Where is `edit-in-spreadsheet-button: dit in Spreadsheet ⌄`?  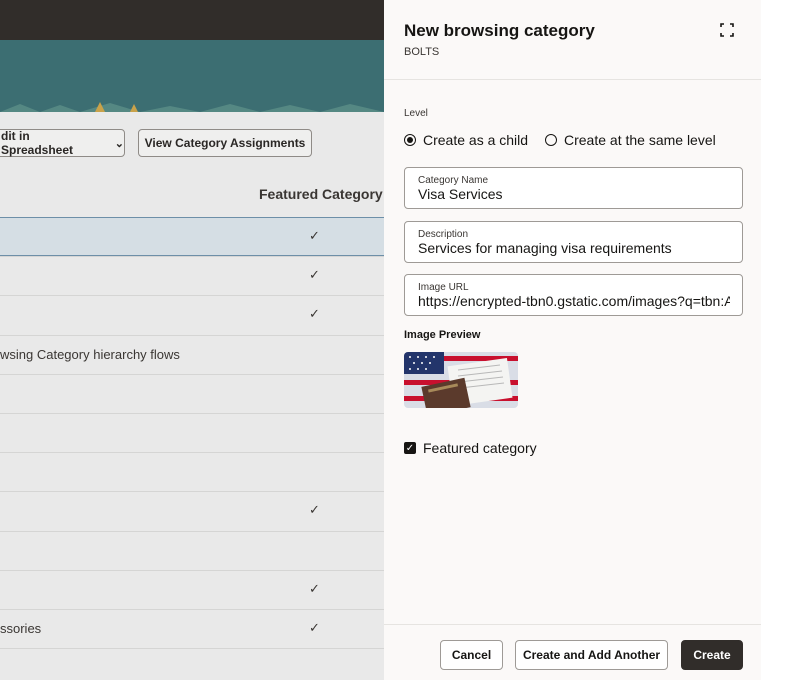
edit-in-spreadsheet-button: dit in Spreadsheet ⌄ is located at coordinates (62, 143).